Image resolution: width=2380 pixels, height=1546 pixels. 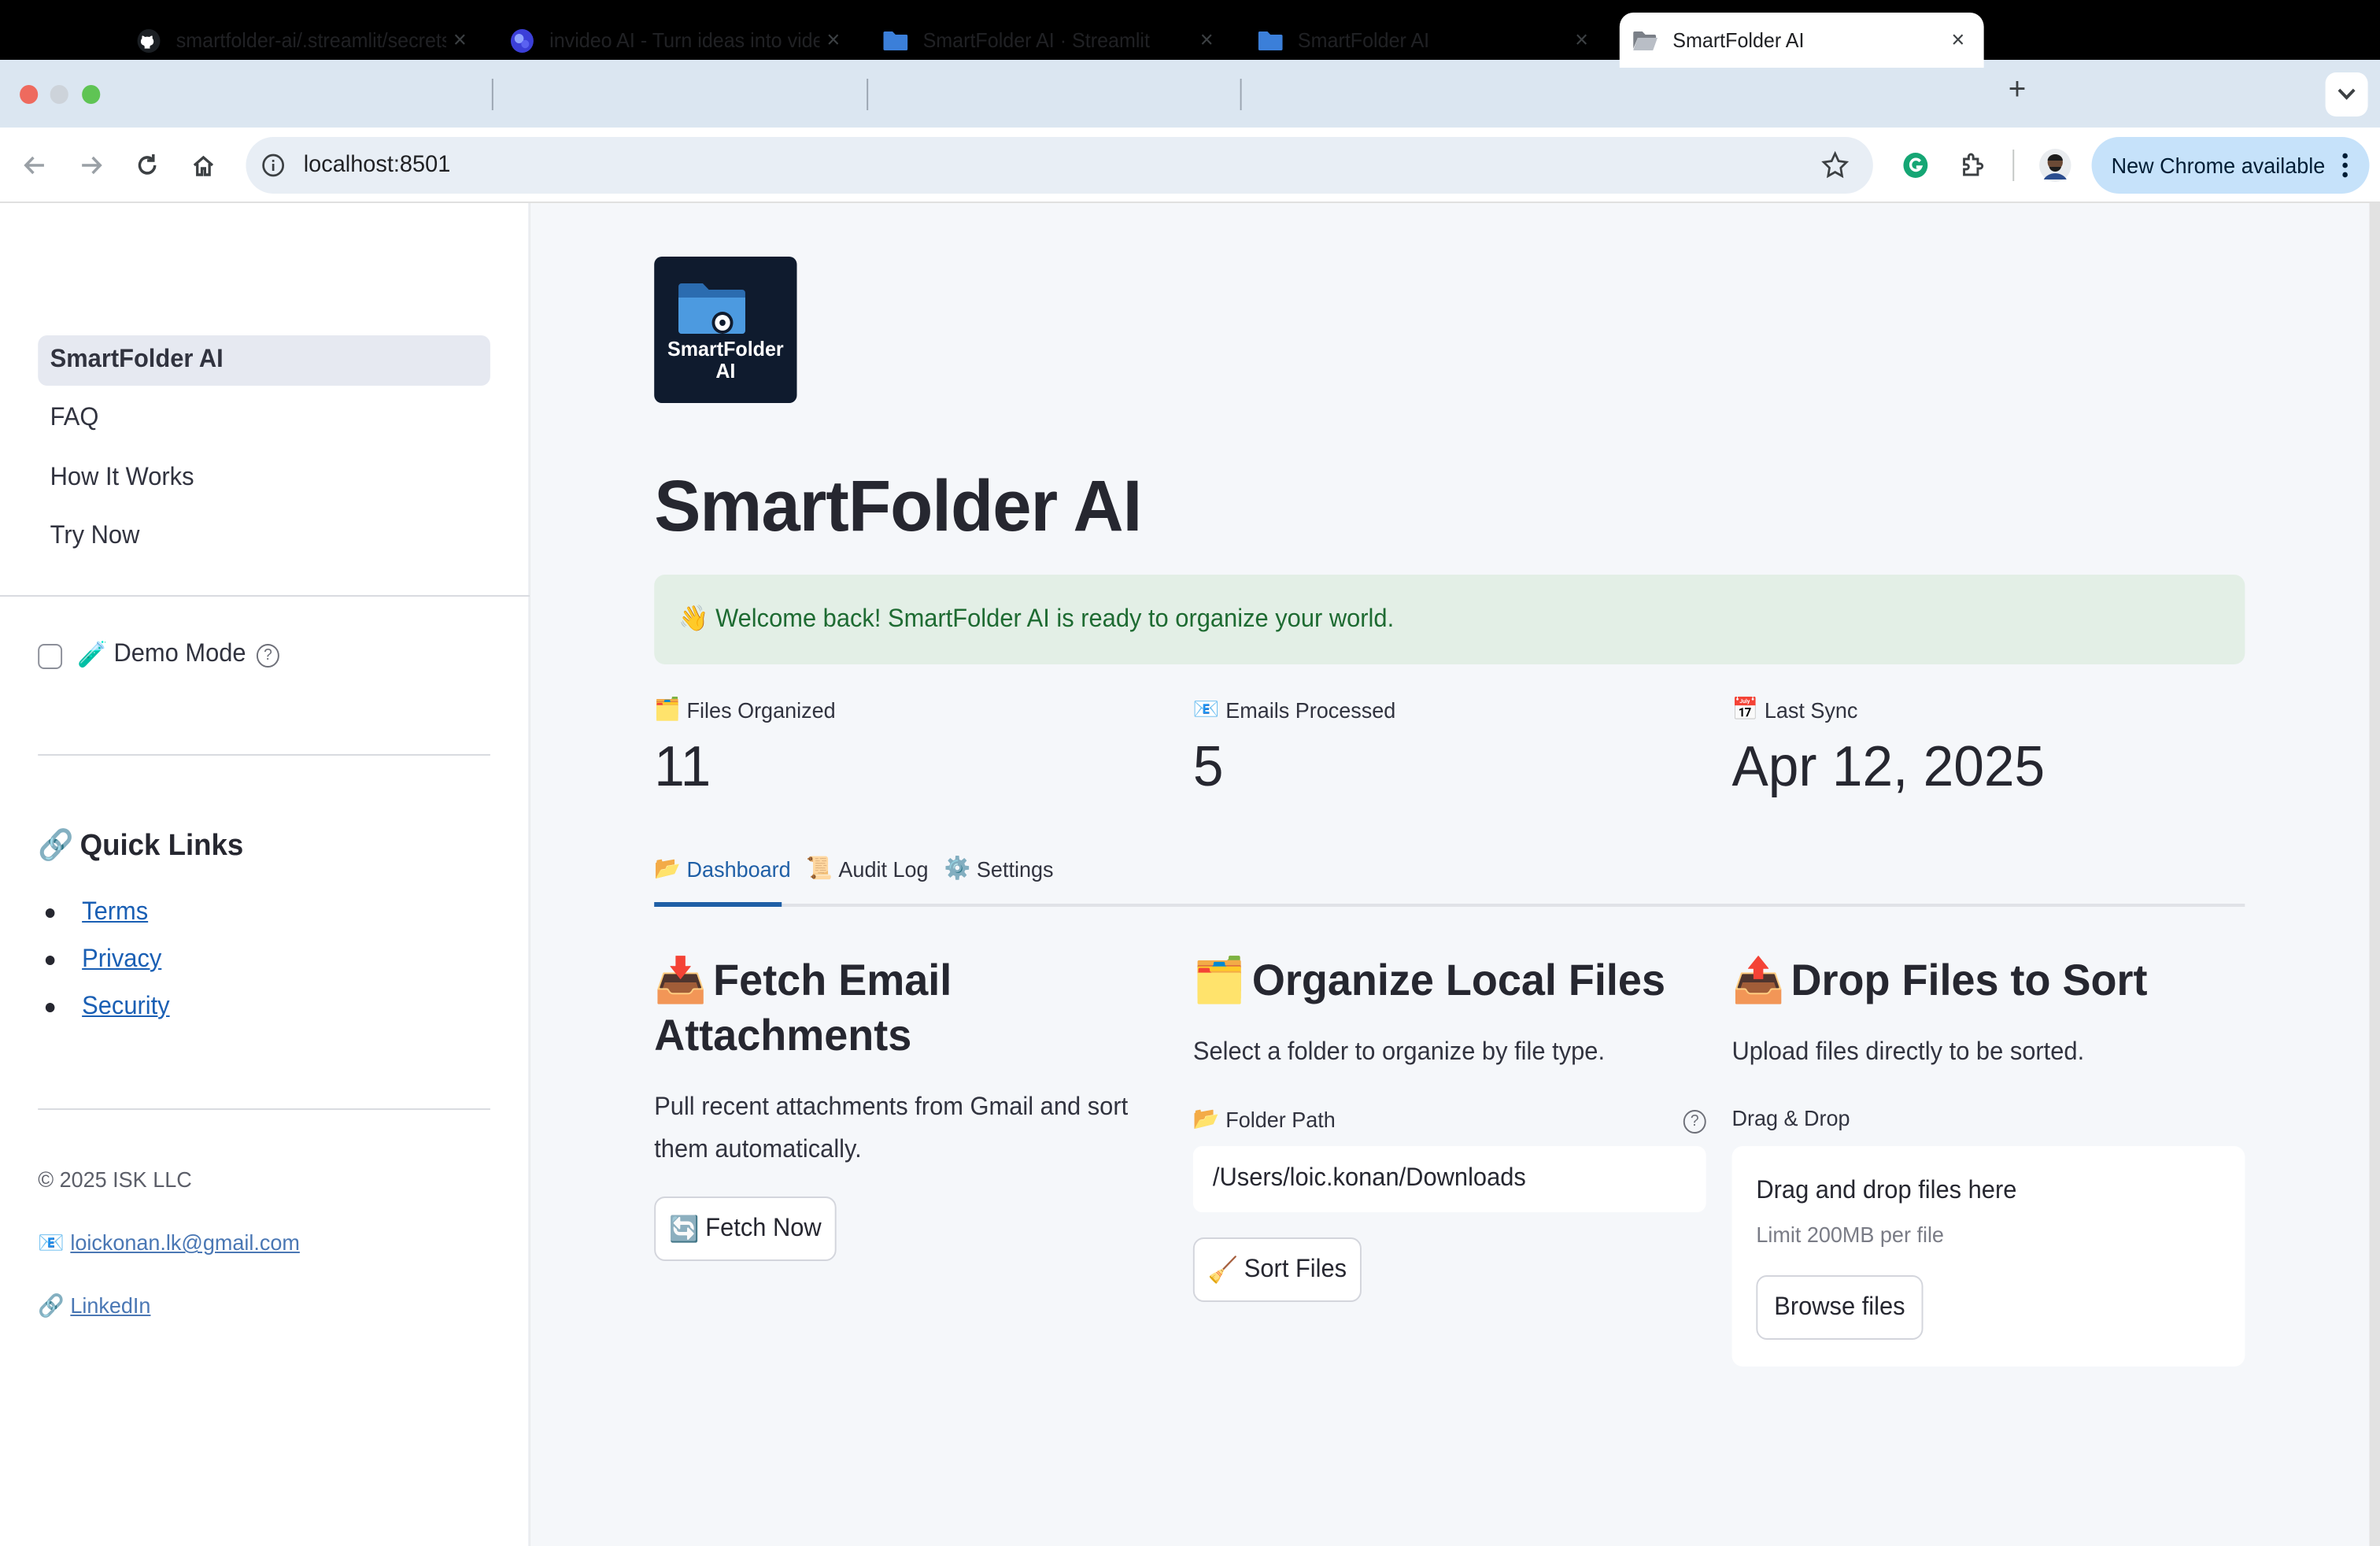 I want to click on home-button, so click(x=203, y=165).